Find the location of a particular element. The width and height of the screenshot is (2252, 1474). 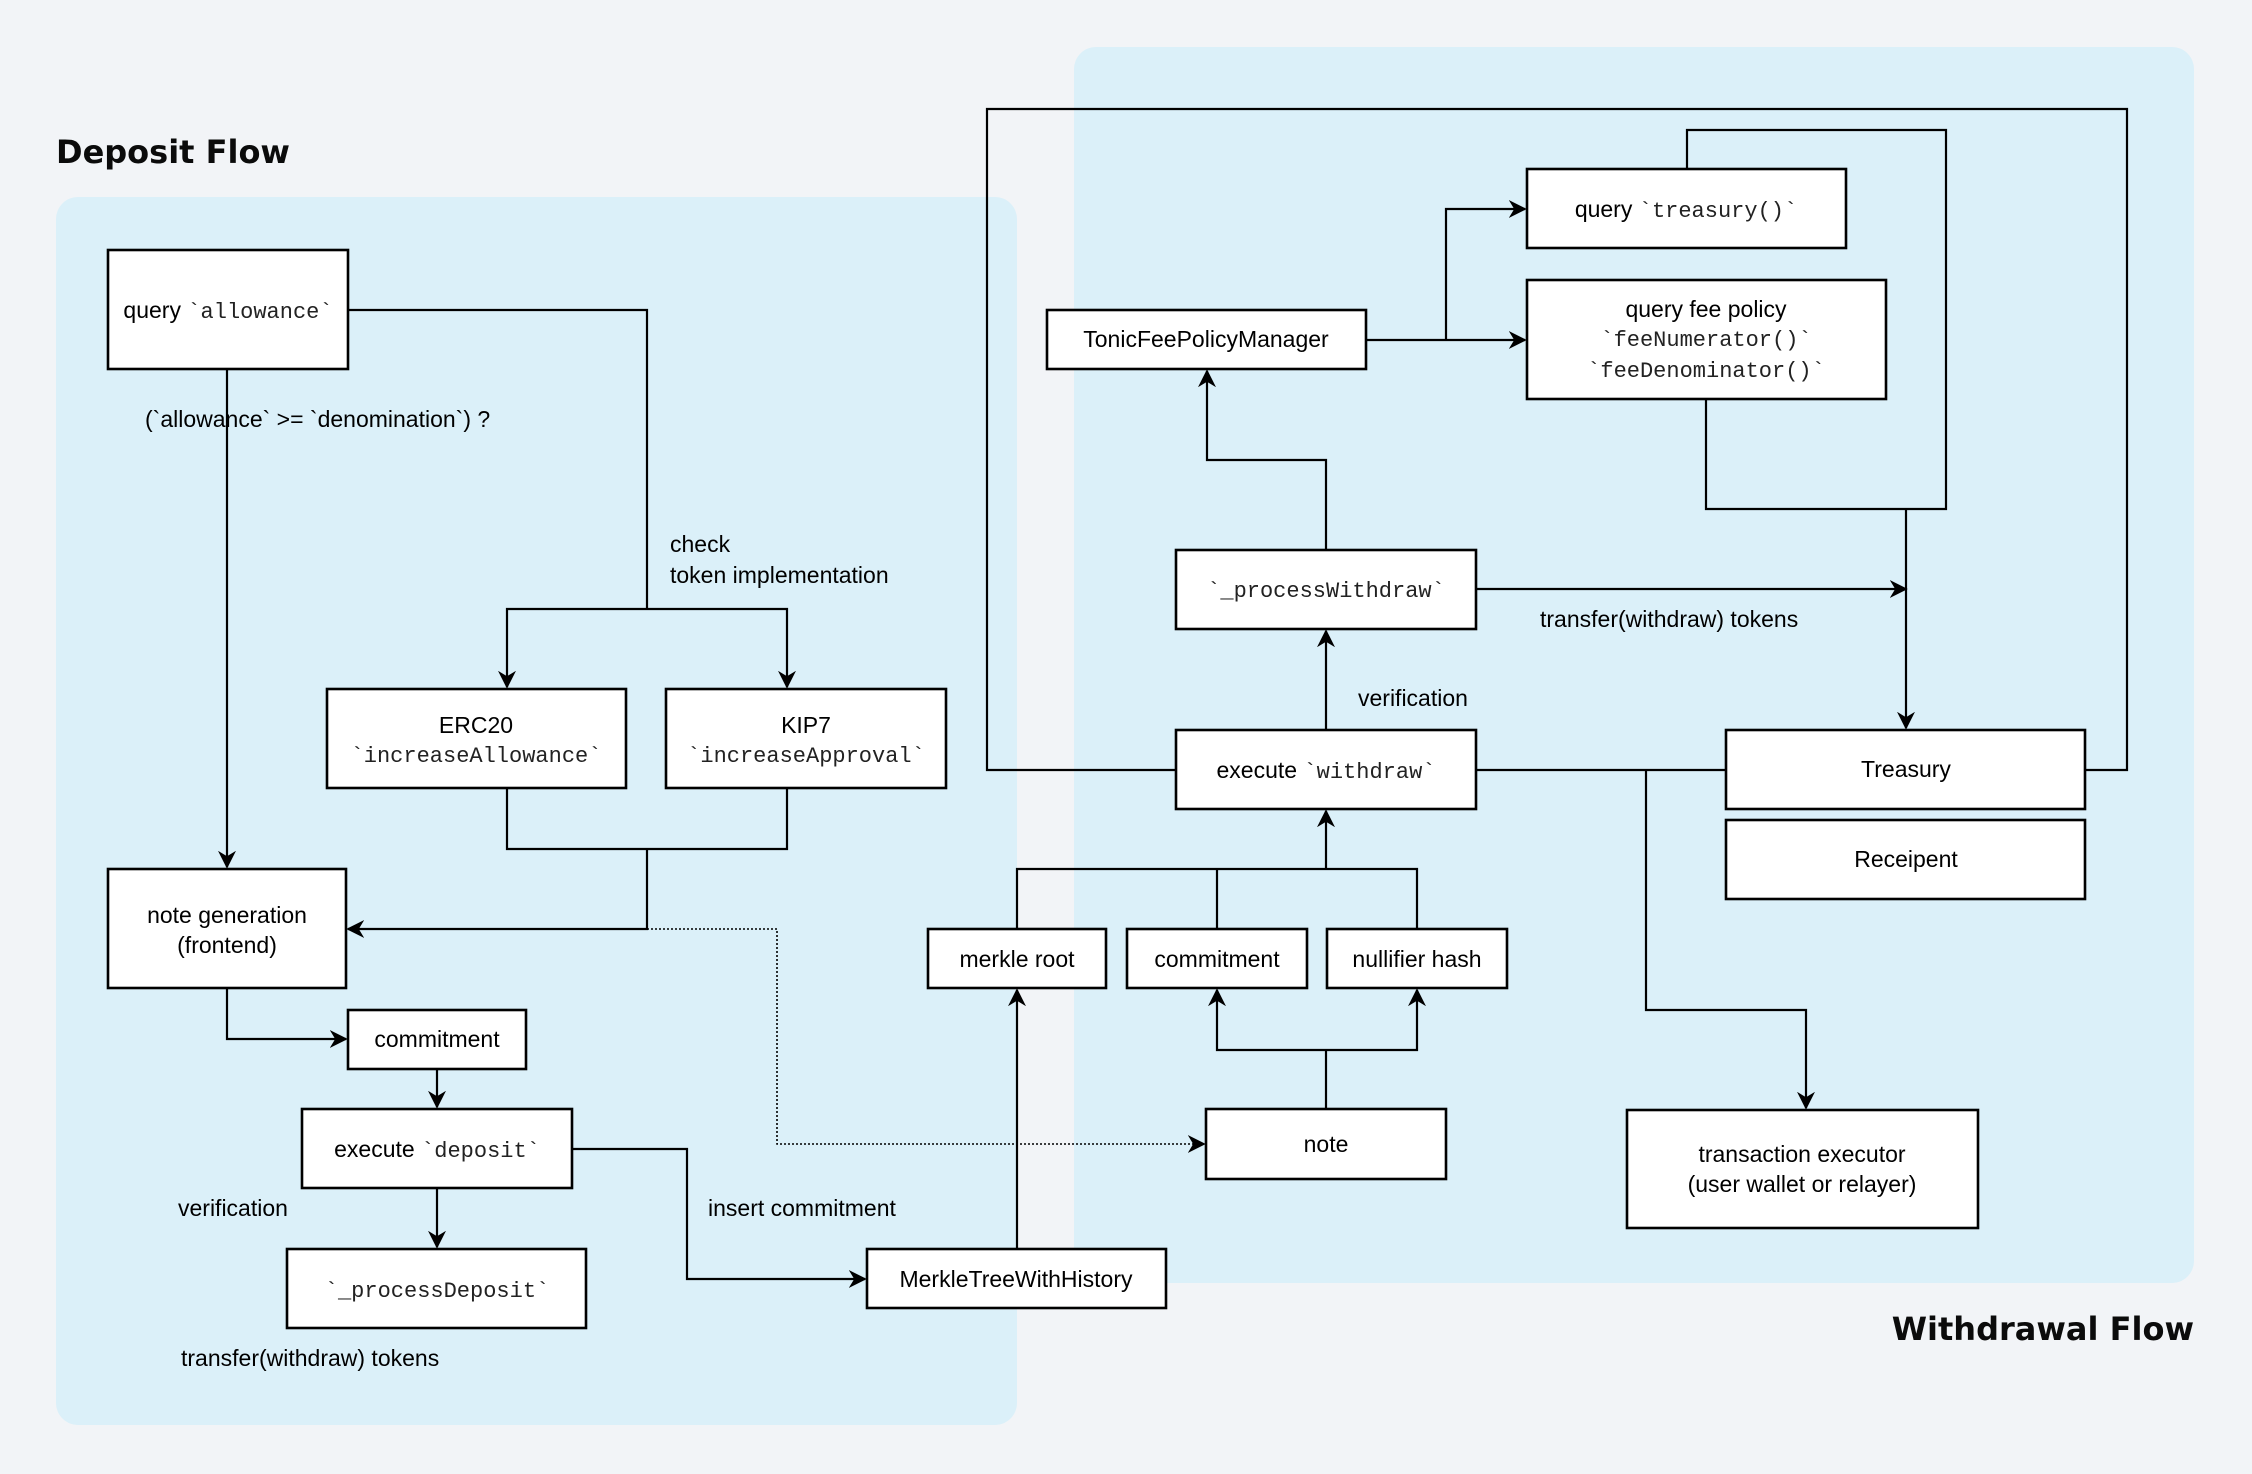

merkle-root-node: merkle root is located at coordinates (1017, 958).